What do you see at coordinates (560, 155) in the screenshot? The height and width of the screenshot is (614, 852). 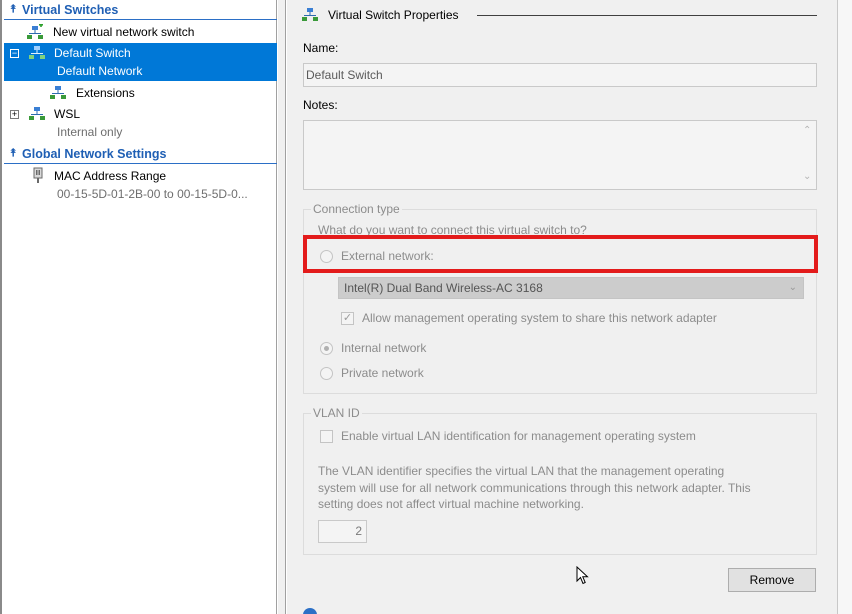 I see `notes-textarea: ⌃ ⌄` at bounding box center [560, 155].